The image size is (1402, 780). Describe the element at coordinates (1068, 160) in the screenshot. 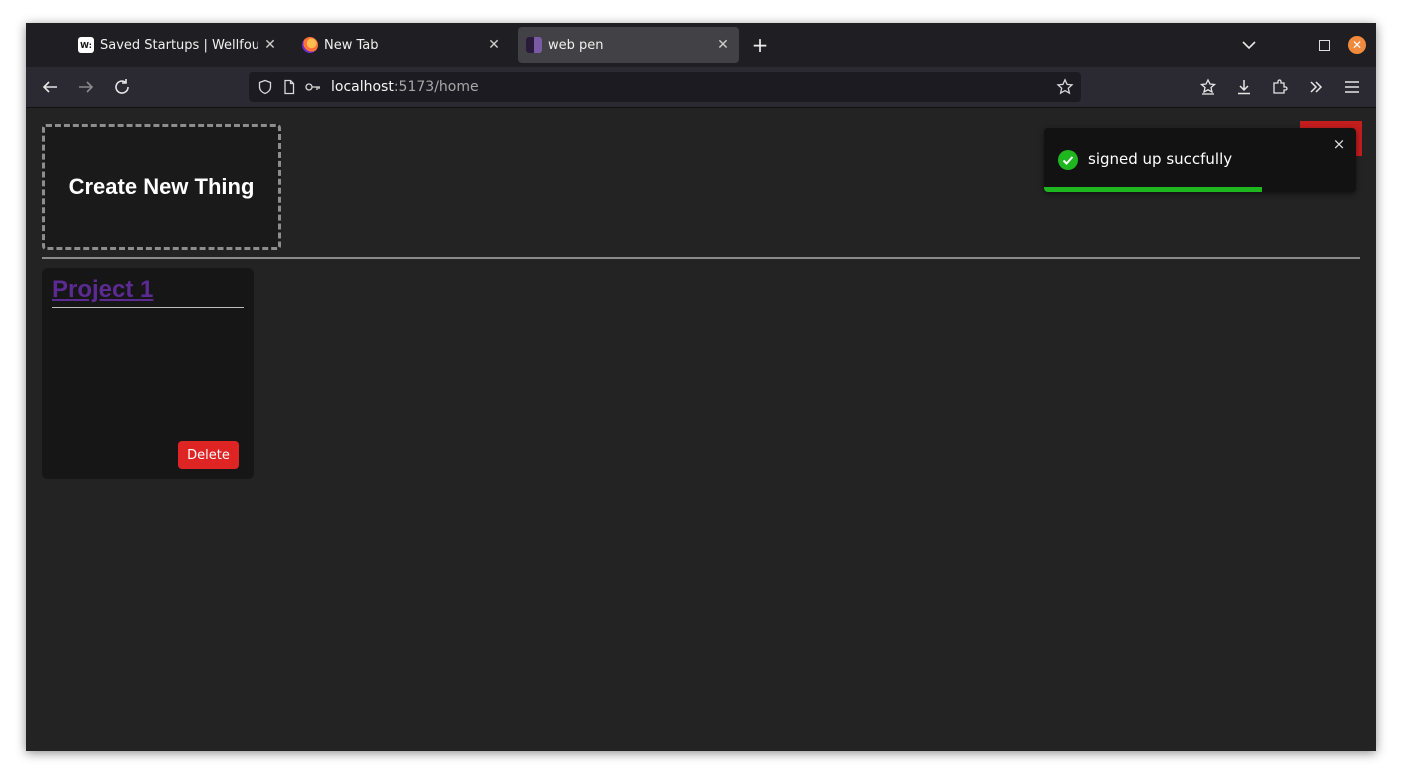

I see `success-check-icon` at that location.